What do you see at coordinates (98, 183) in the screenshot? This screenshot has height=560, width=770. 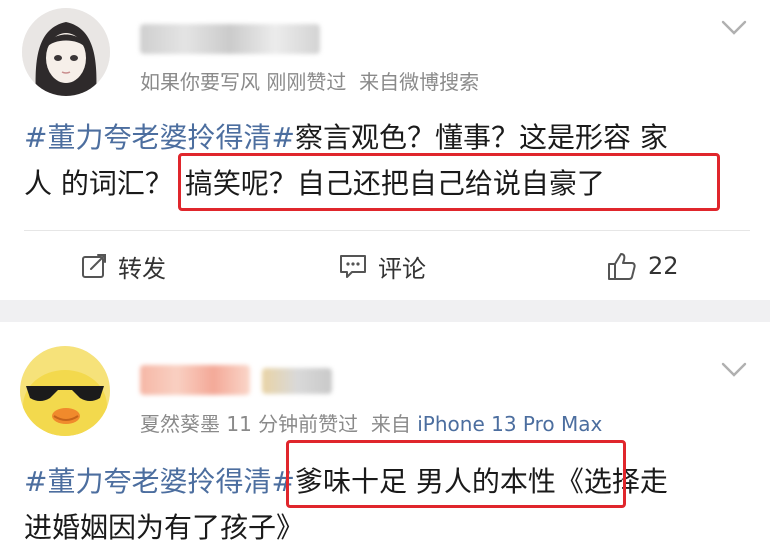 I see `content-text: 人 的词汇？` at bounding box center [98, 183].